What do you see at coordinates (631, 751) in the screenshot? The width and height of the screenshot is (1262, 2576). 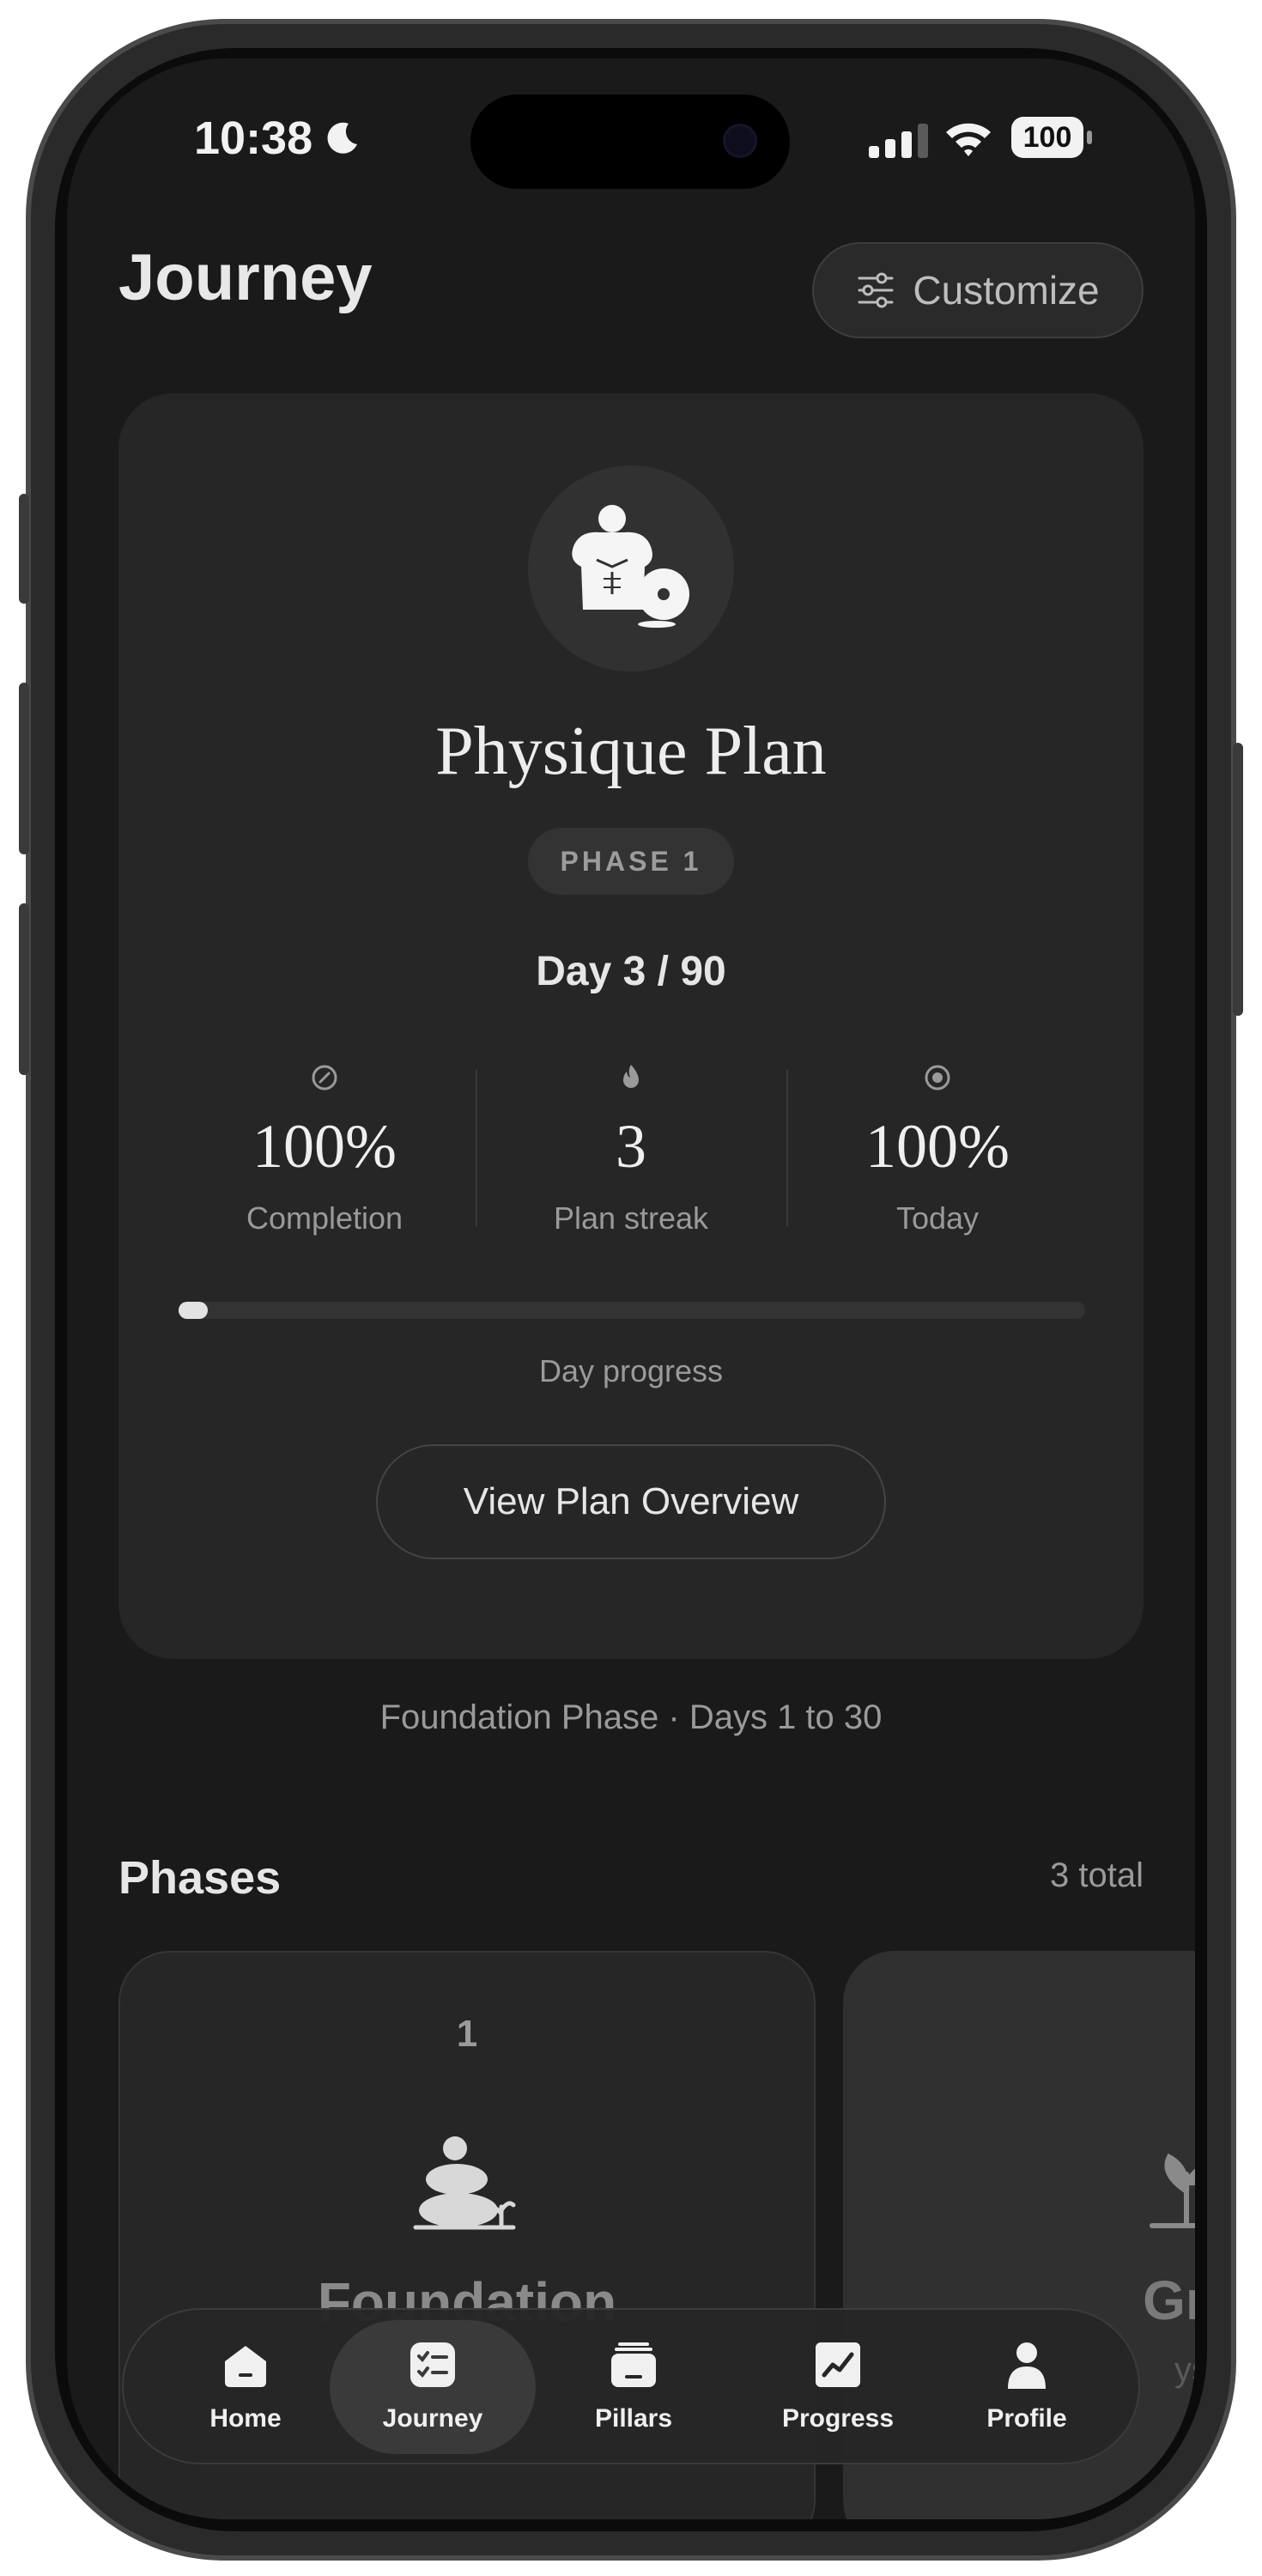 I see `plan-title: Physique Plan` at bounding box center [631, 751].